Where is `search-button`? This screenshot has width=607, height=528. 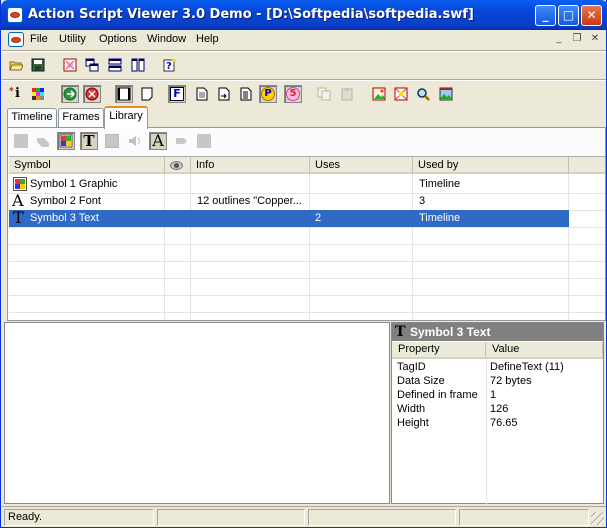
search-button is located at coordinates (423, 94).